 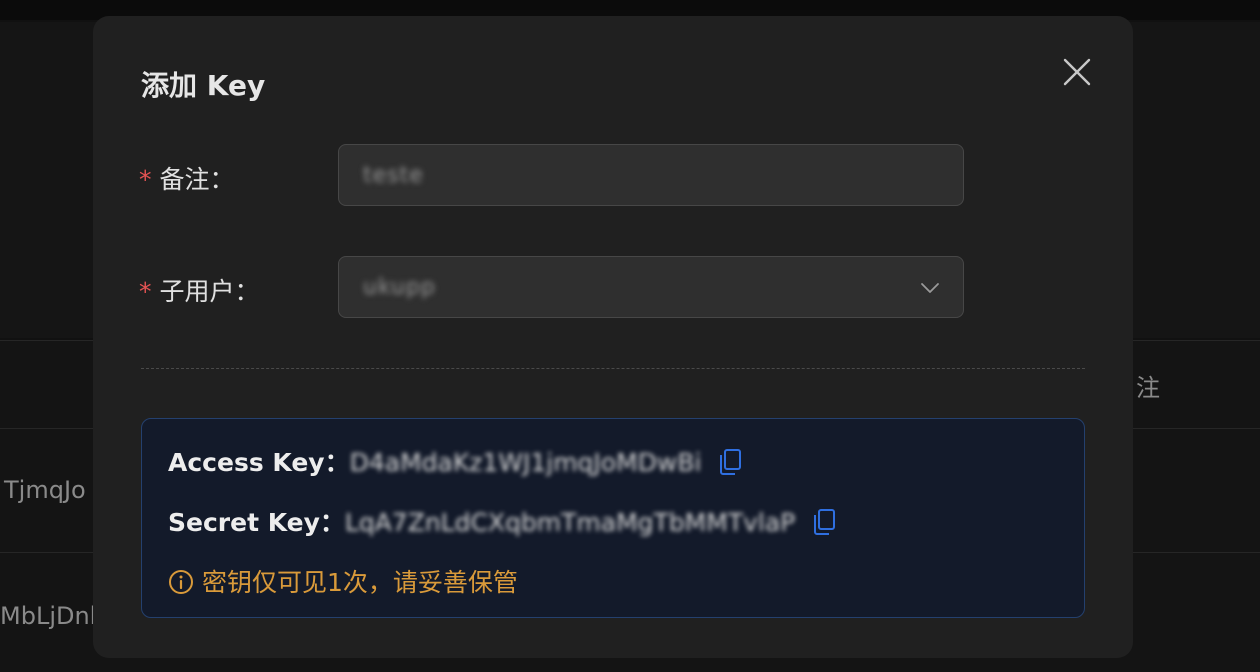 What do you see at coordinates (570, 522) in the screenshot?
I see `secret-key-value: LqA7ZnLdCXqbmTmaMgTbMMTvlaP` at bounding box center [570, 522].